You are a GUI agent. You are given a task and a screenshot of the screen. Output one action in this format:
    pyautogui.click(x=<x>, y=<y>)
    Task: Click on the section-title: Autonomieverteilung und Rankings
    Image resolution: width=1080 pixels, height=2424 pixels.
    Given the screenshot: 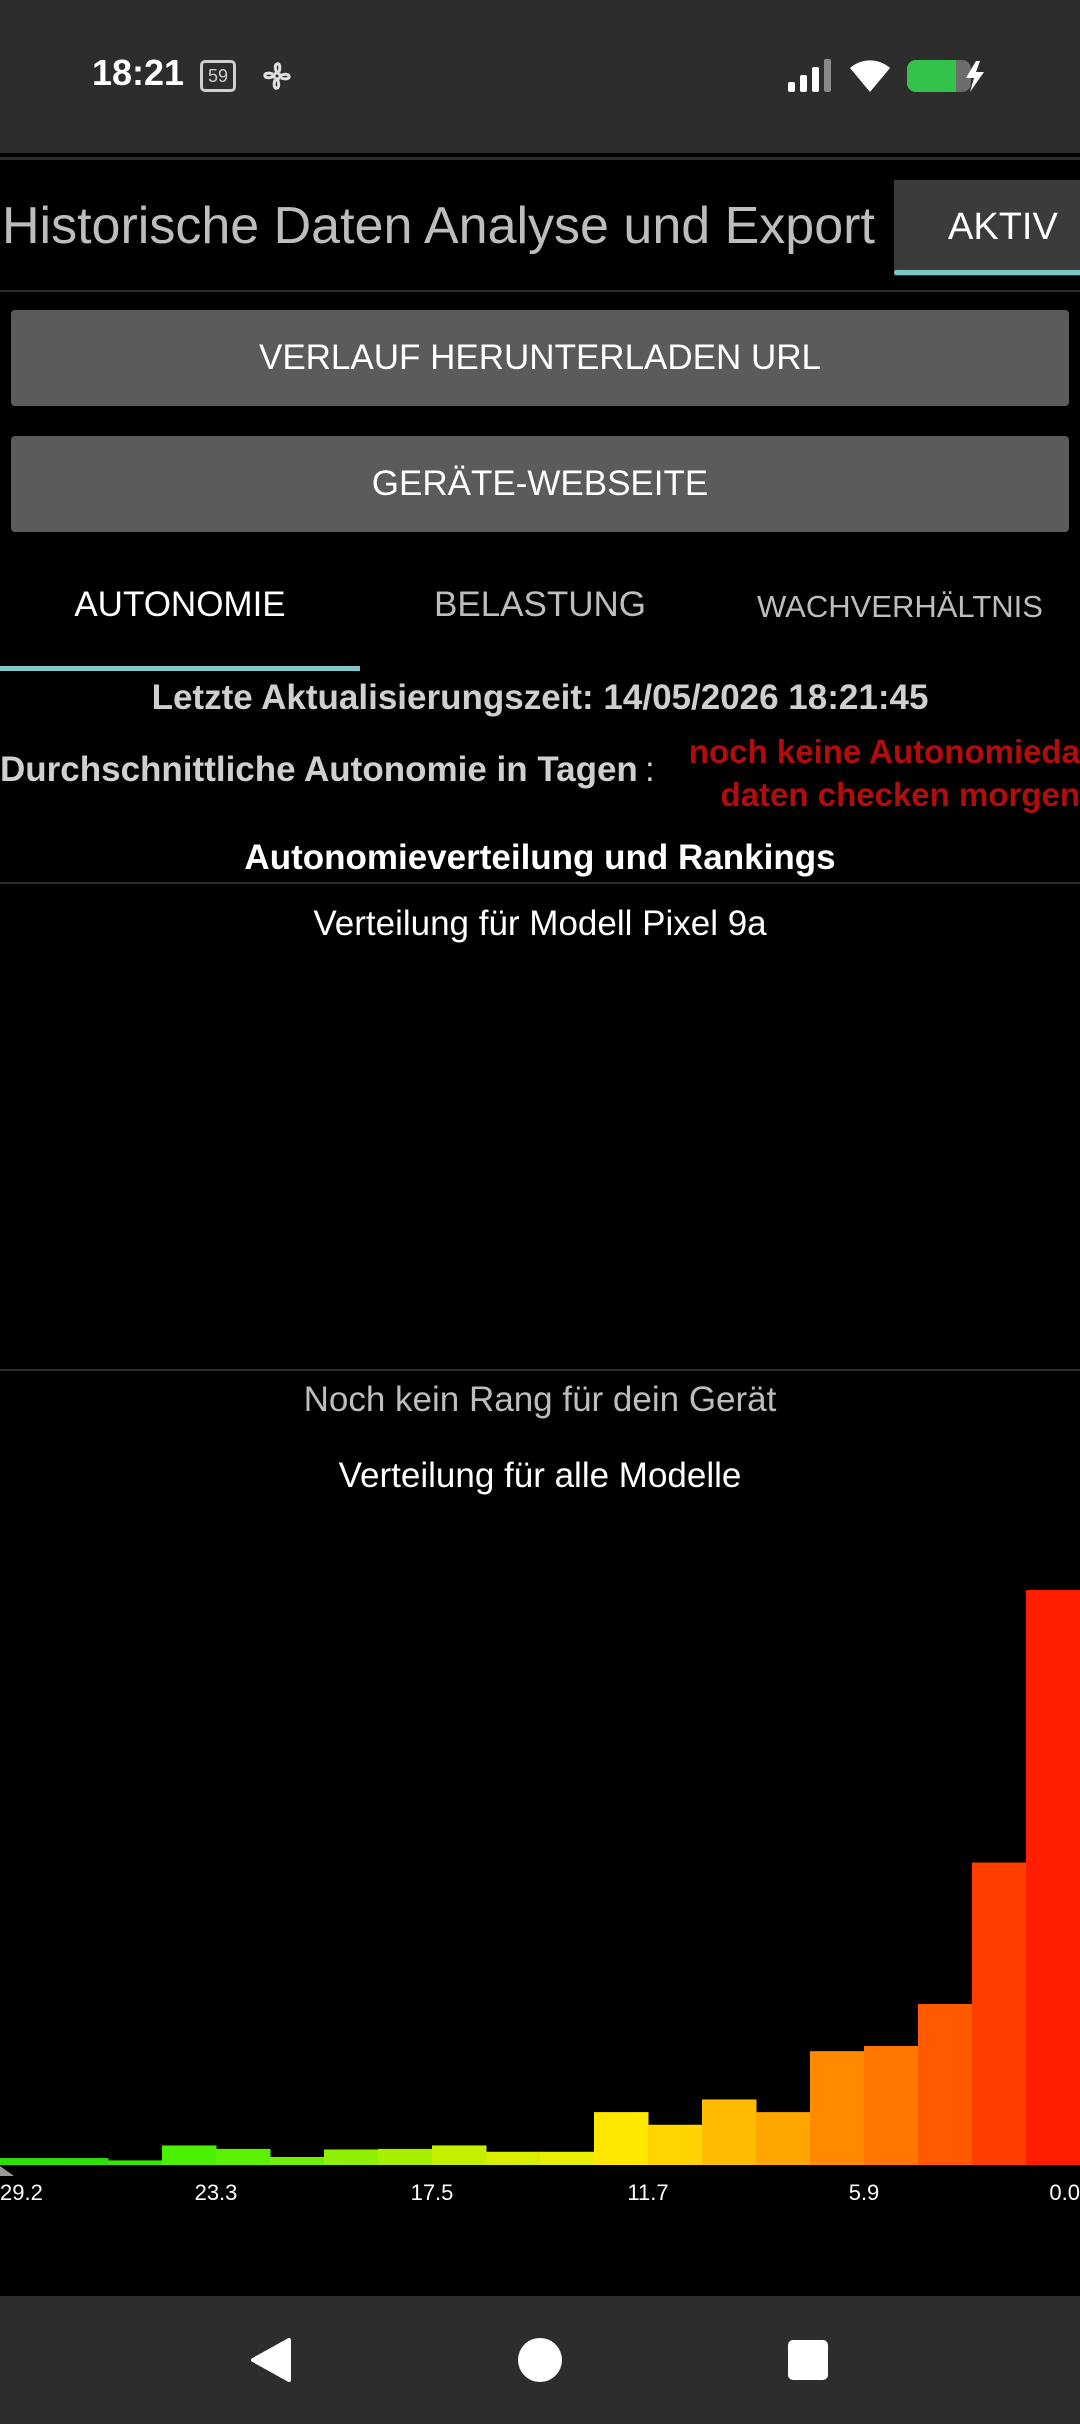 What is the action you would take?
    pyautogui.click(x=540, y=857)
    